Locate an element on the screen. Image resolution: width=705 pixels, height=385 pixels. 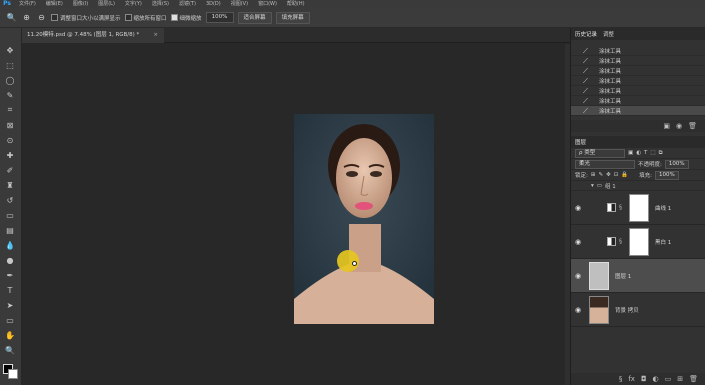
history-brush-icon: ↺ is located at coordinates (10, 200).